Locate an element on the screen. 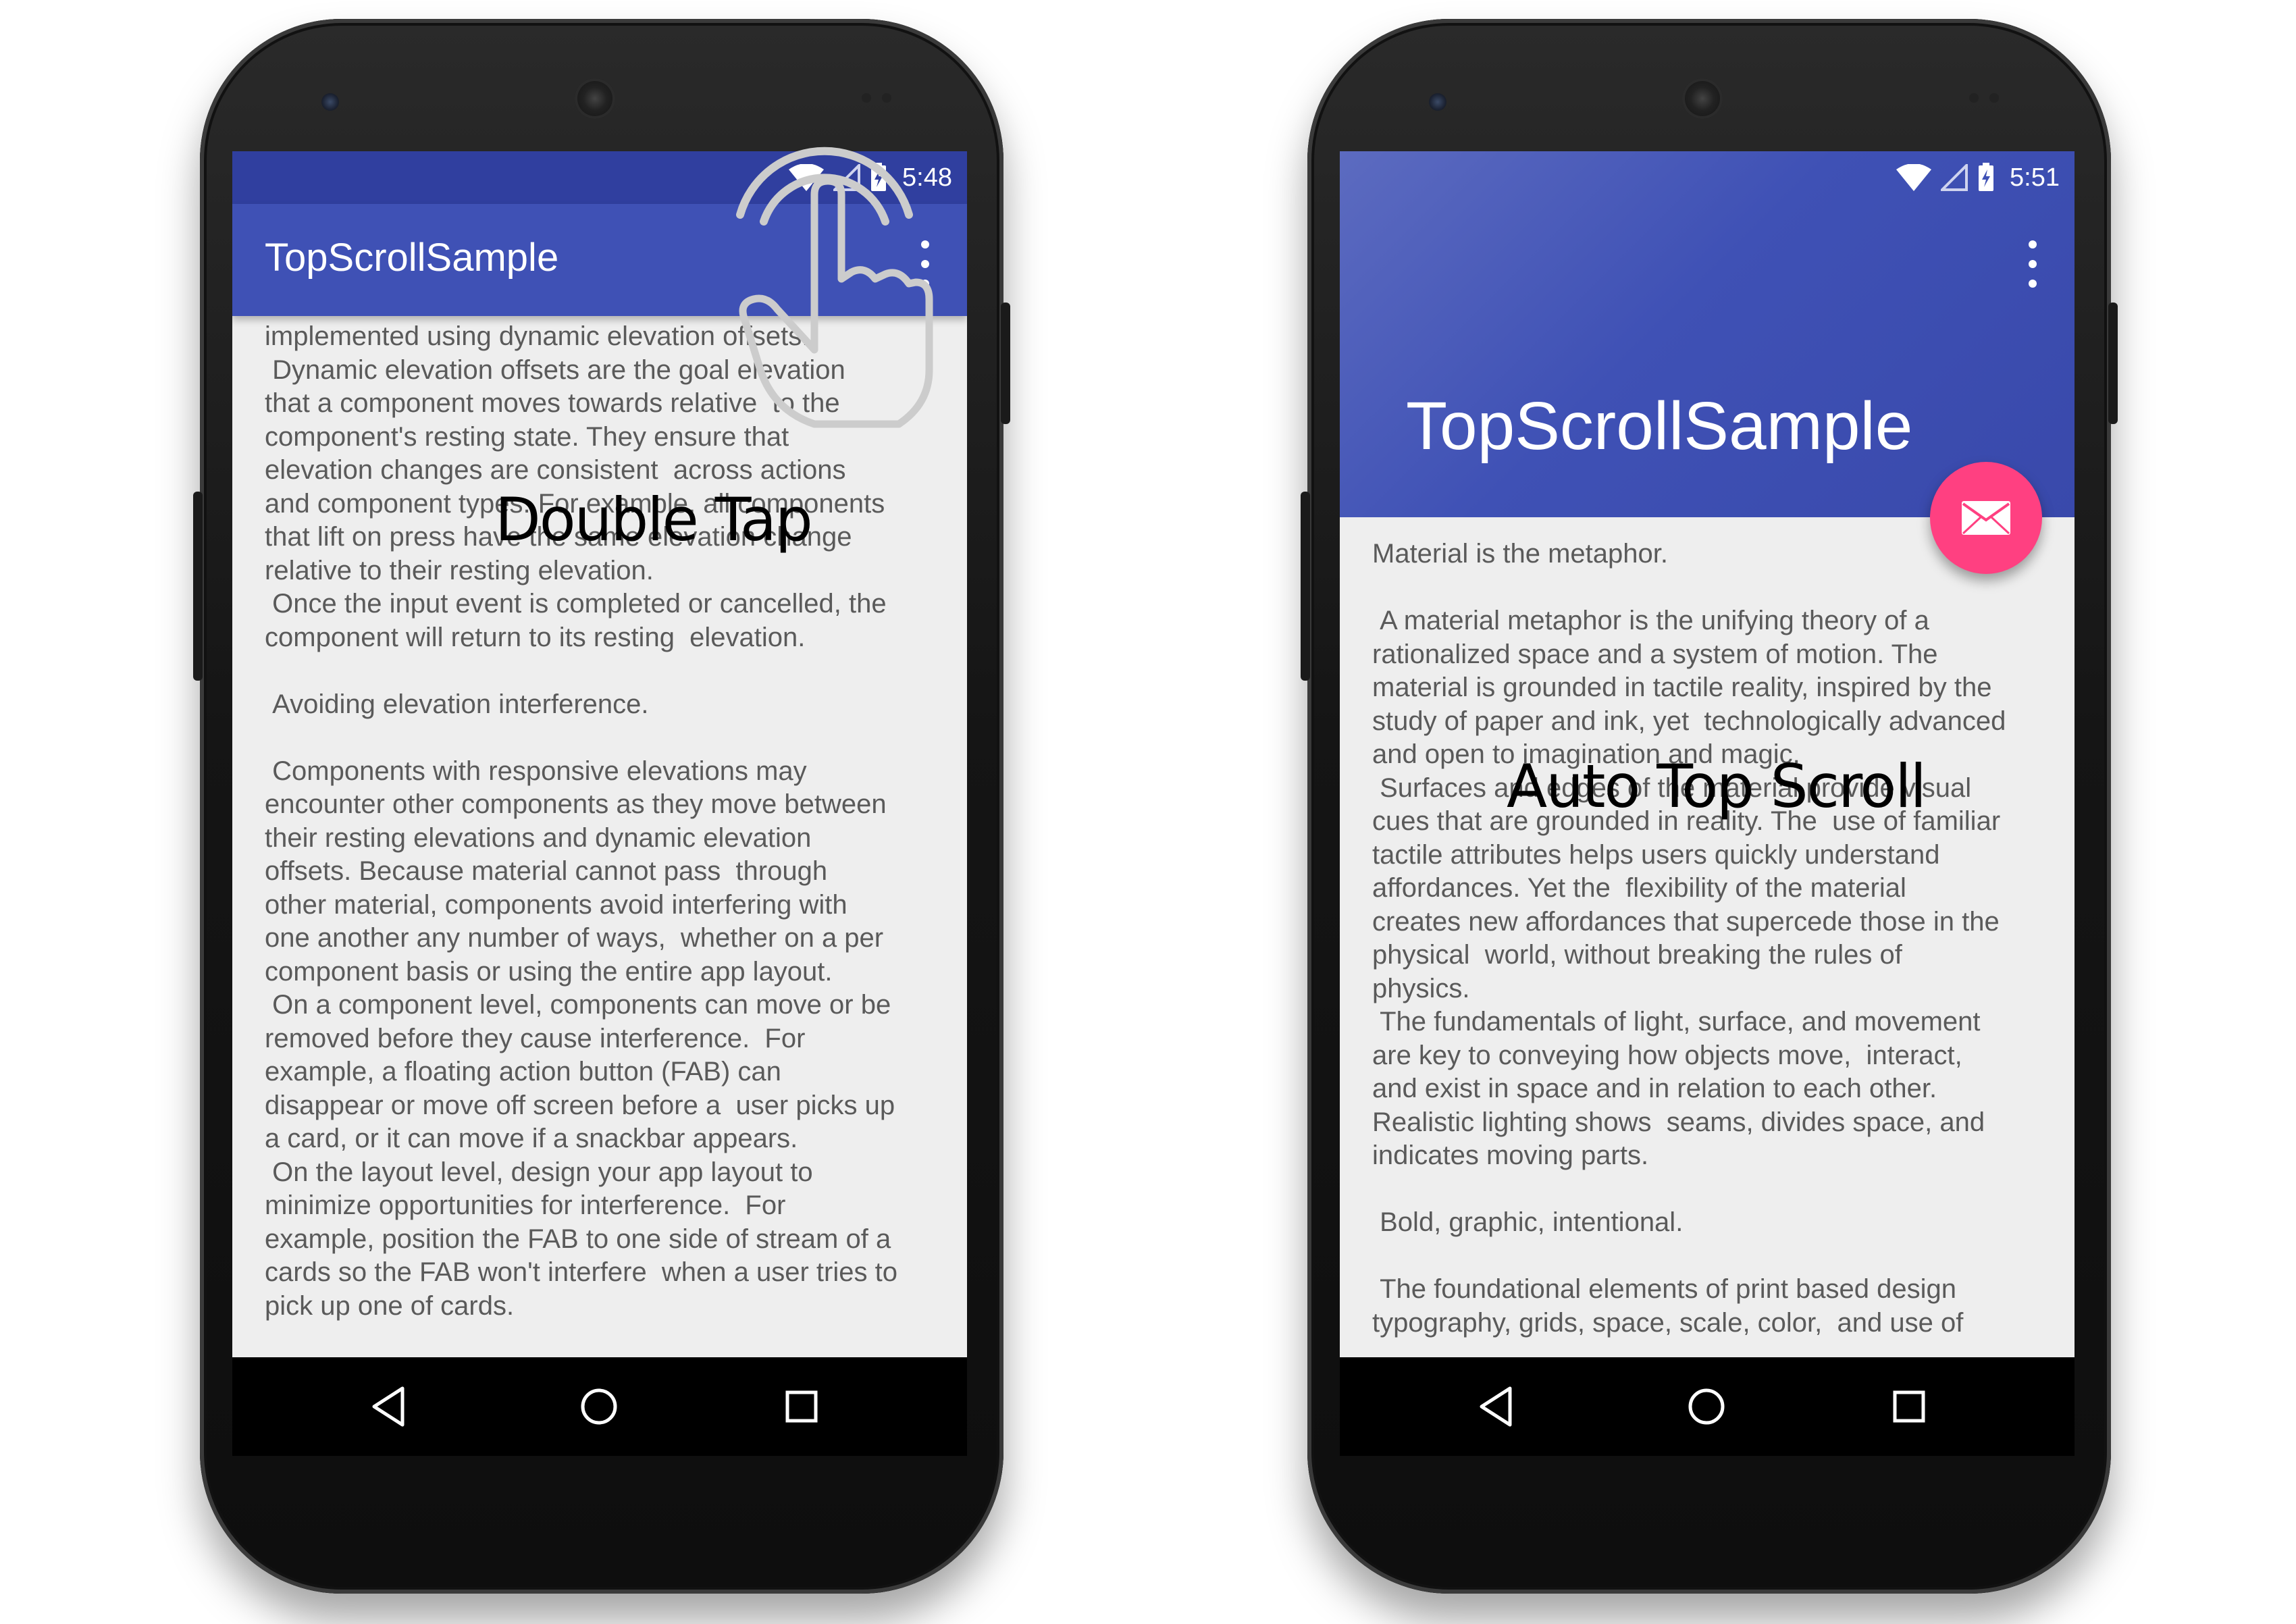  battery-charging-icon is located at coordinates (1987, 177).